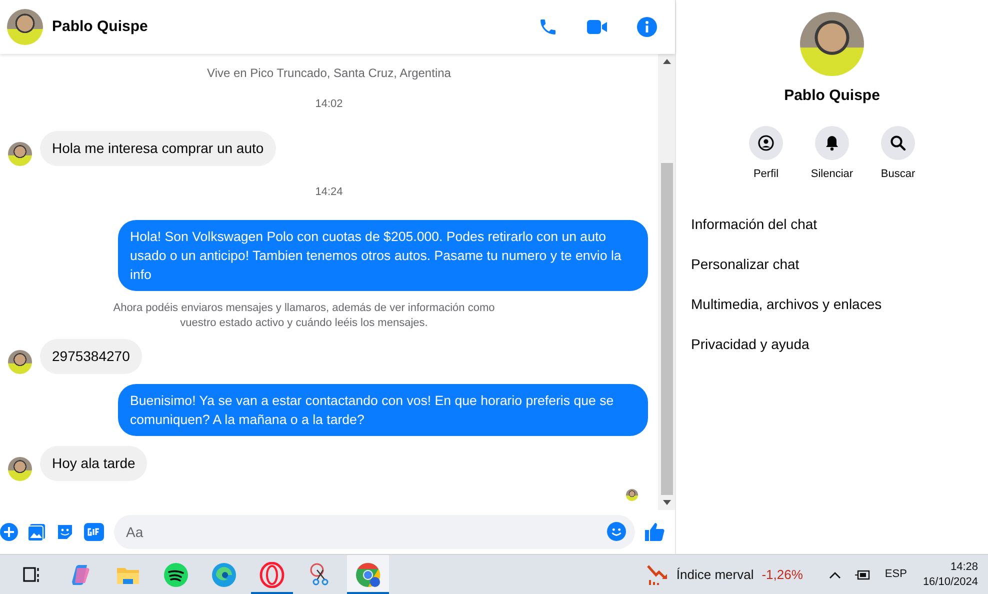  I want to click on scrollbar, so click(666, 282).